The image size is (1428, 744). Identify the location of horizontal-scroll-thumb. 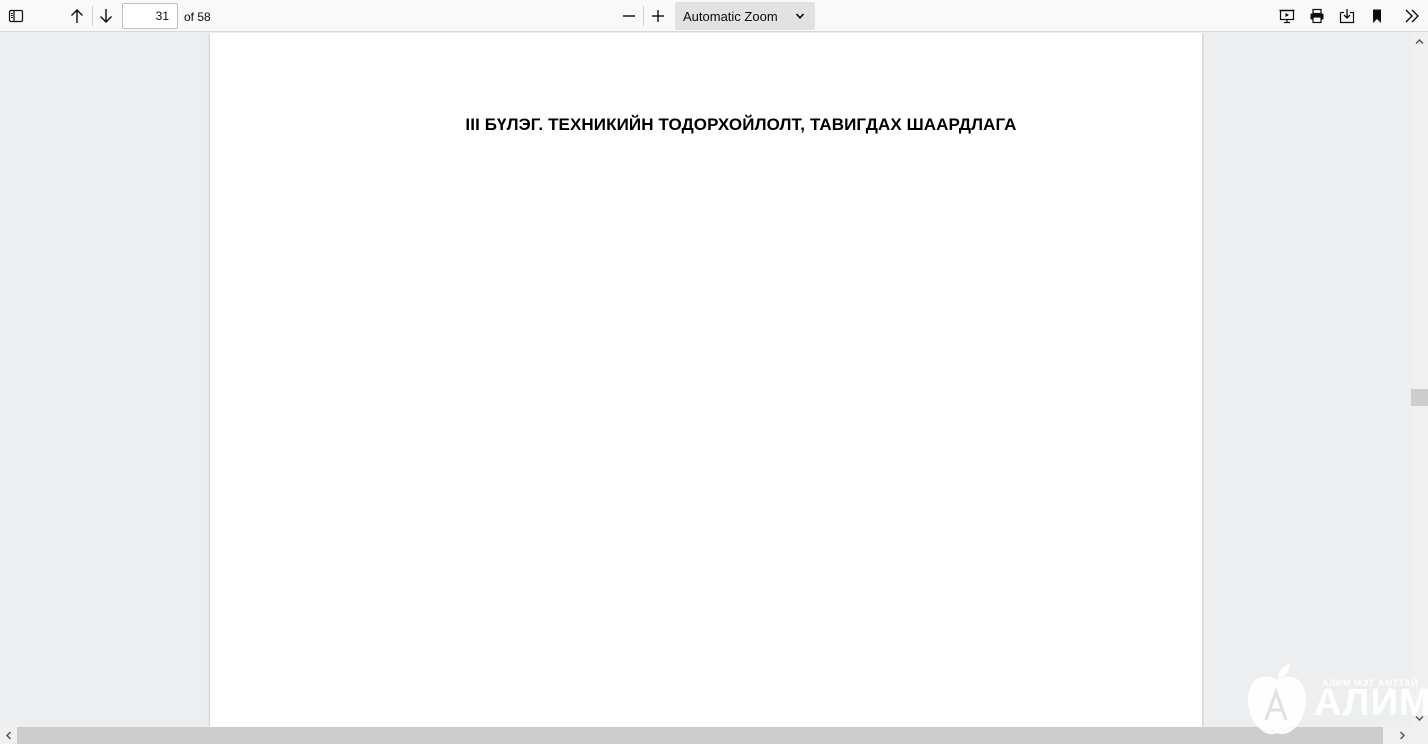
(700, 735).